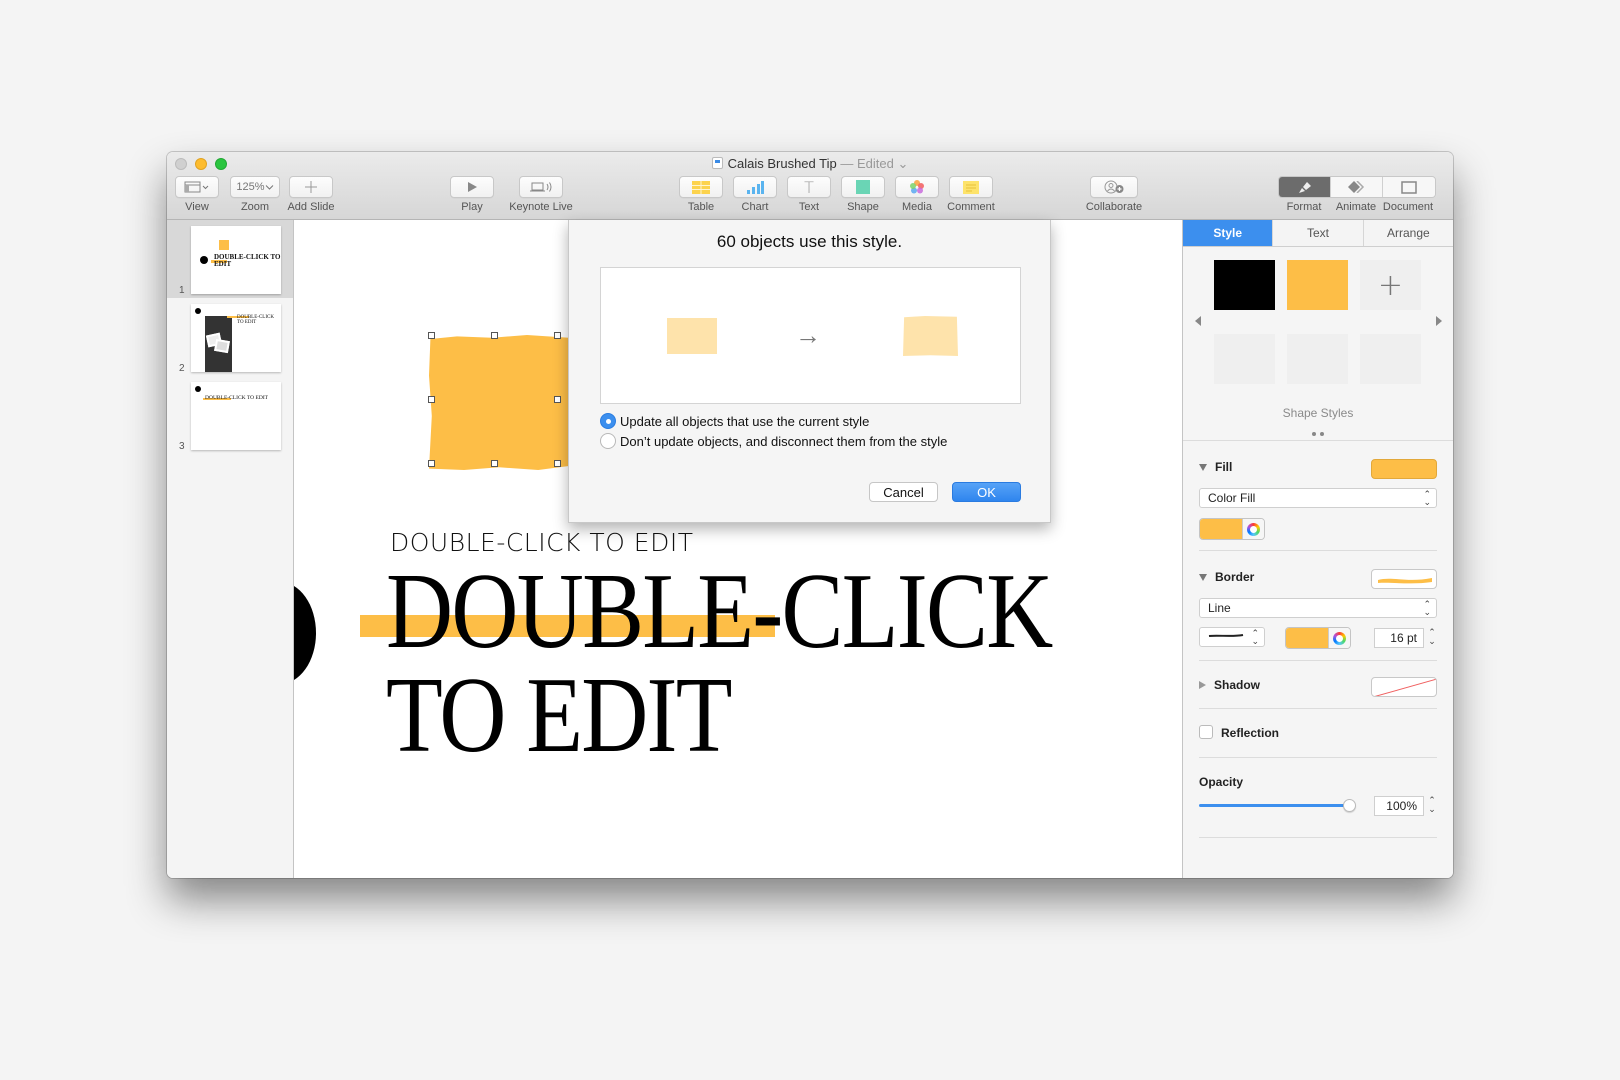  Describe the element at coordinates (1244, 285) in the screenshot. I see `shape-style-black` at that location.